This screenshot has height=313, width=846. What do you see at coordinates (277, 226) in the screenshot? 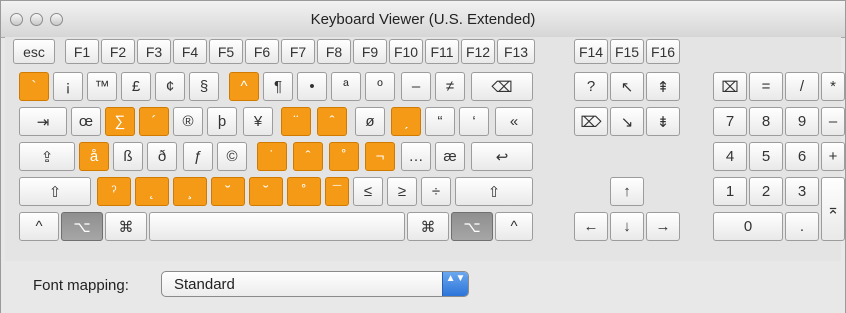
I see `key-space` at bounding box center [277, 226].